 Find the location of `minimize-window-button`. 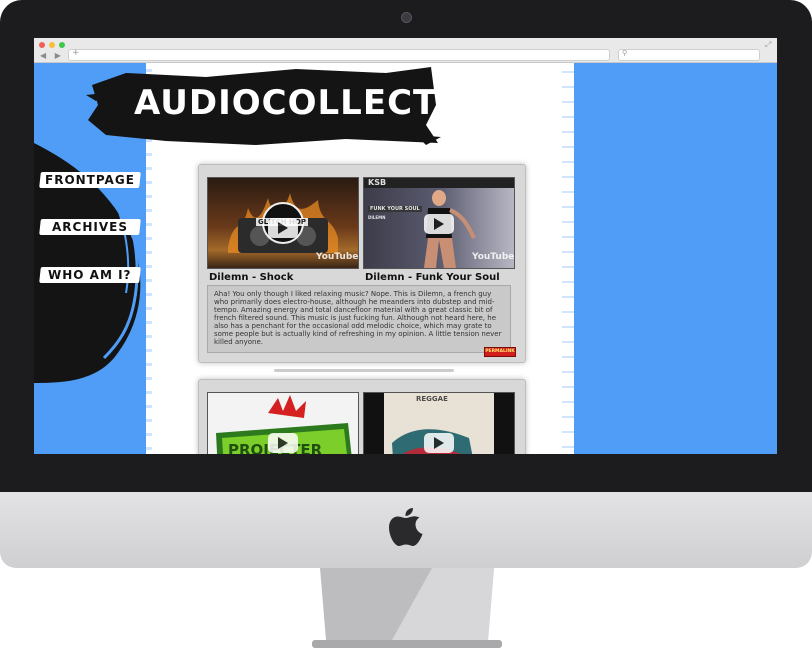

minimize-window-button is located at coordinates (52, 45).